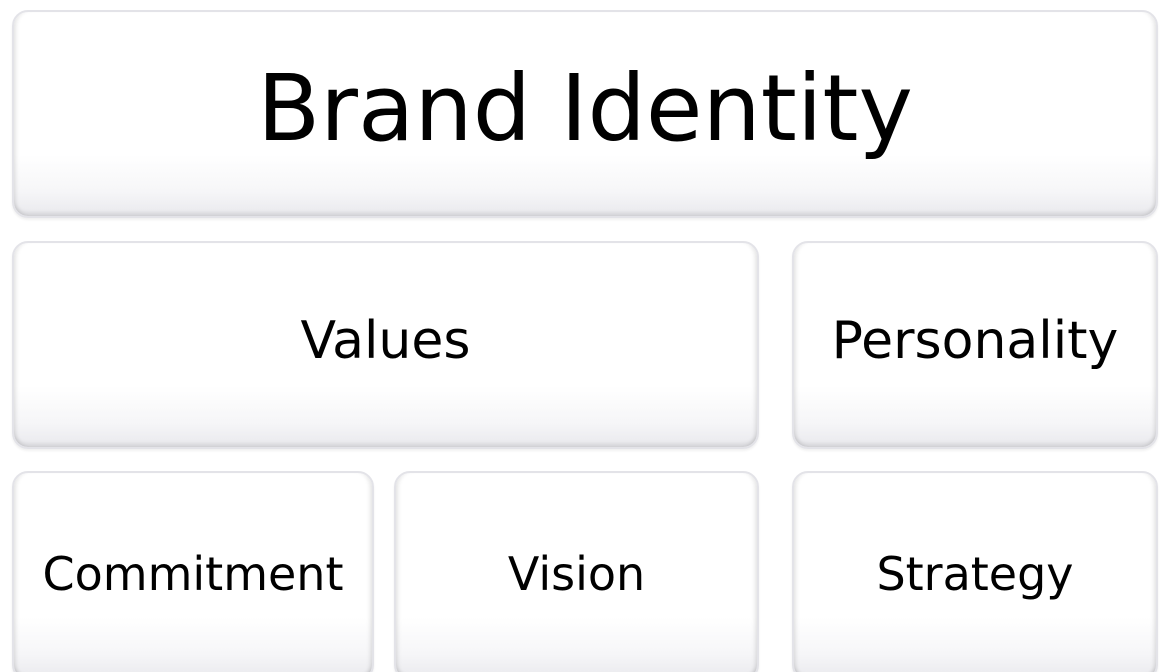  Describe the element at coordinates (585, 108) in the screenshot. I see `brand-identity-label: Brand Identity` at that location.